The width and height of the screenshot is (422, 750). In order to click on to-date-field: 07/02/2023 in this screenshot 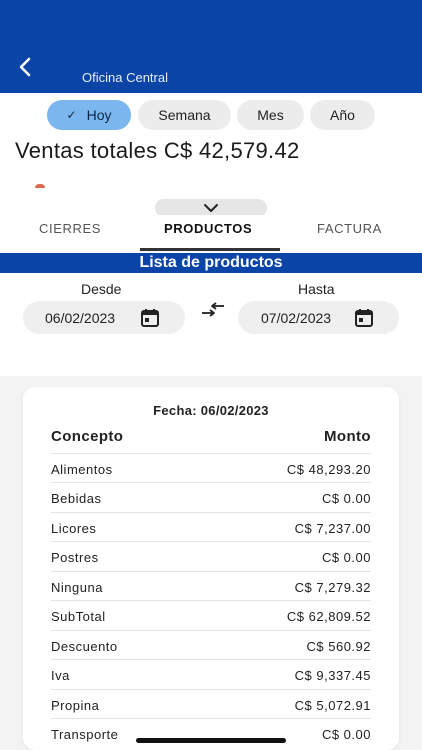, I will do `click(318, 317)`.